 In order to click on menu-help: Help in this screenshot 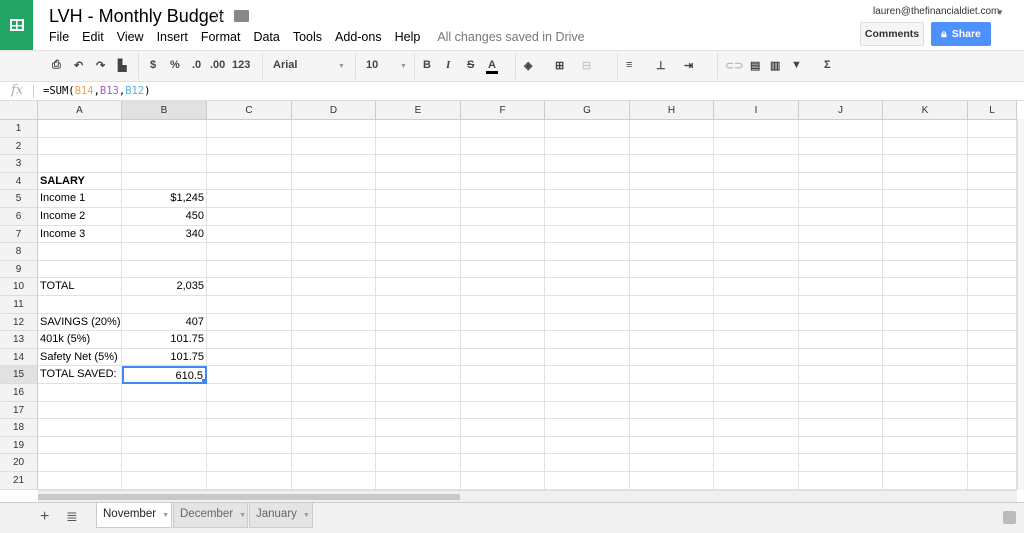, I will do `click(408, 37)`.